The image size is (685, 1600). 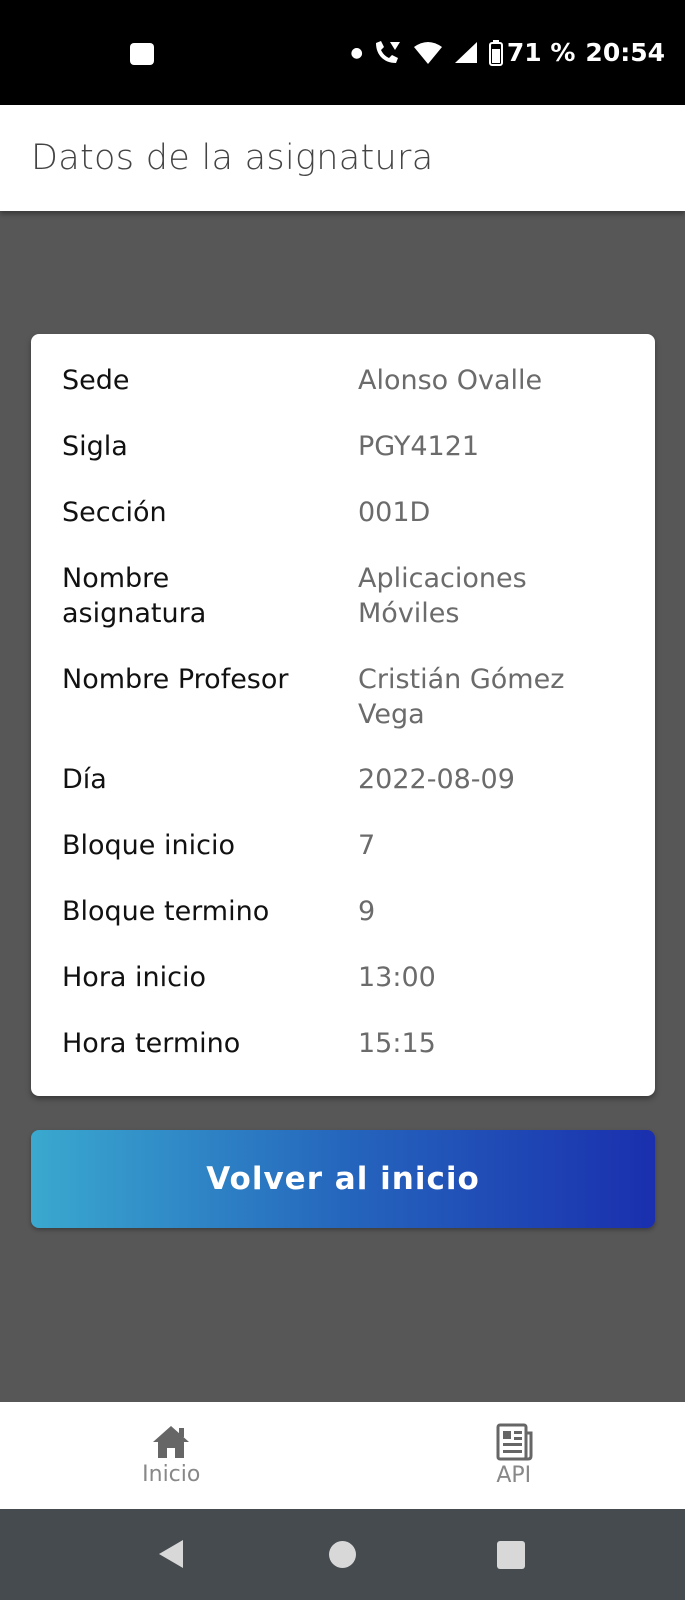 I want to click on clock: 20:54, so click(x=625, y=52).